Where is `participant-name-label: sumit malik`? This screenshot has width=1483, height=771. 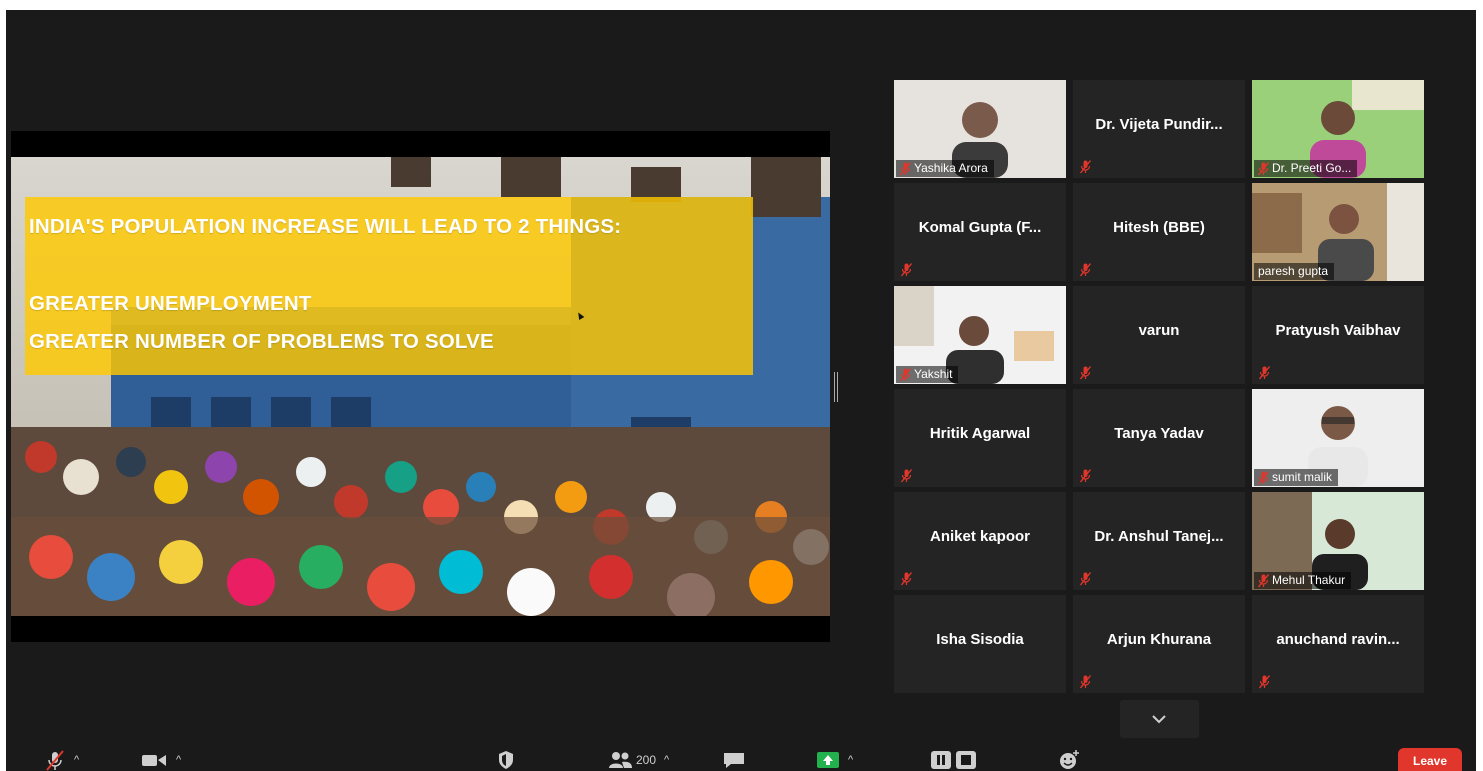
participant-name-label: sumit malik is located at coordinates (1296, 477).